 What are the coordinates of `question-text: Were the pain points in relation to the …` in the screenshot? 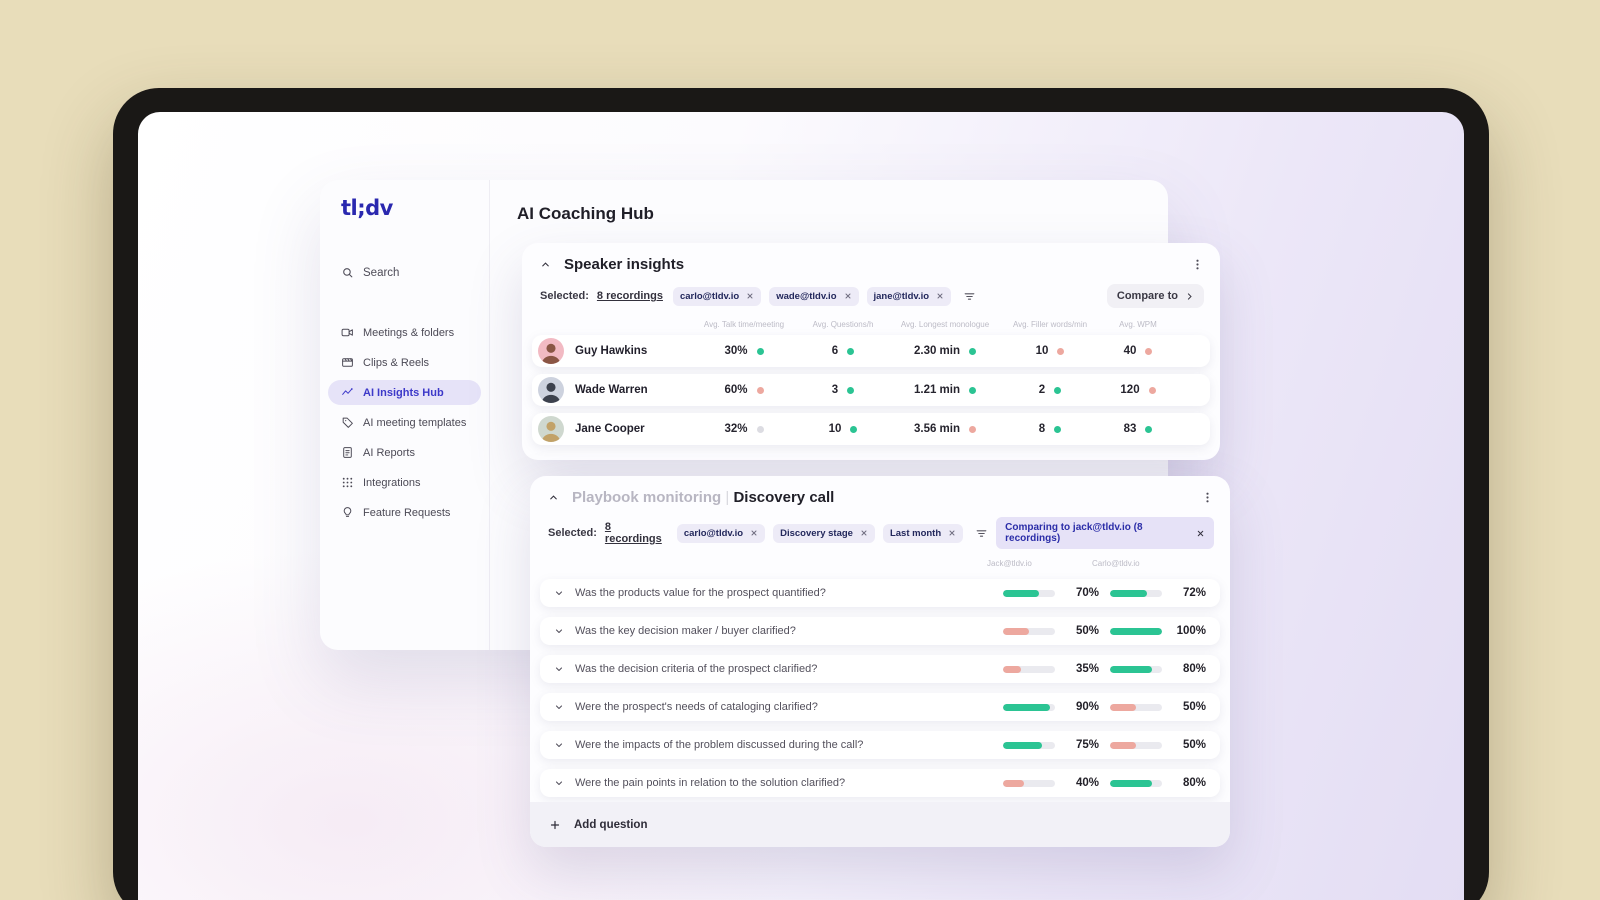 It's located at (710, 783).